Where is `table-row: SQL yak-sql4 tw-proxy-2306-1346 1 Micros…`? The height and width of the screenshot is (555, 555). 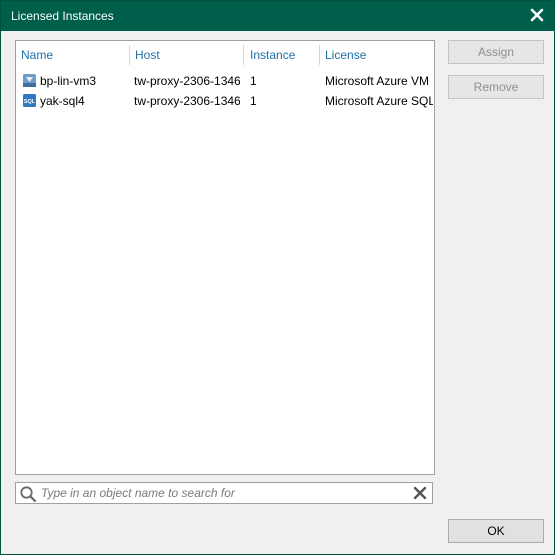 table-row: SQL yak-sql4 tw-proxy-2306-1346 1 Micros… is located at coordinates (225, 101).